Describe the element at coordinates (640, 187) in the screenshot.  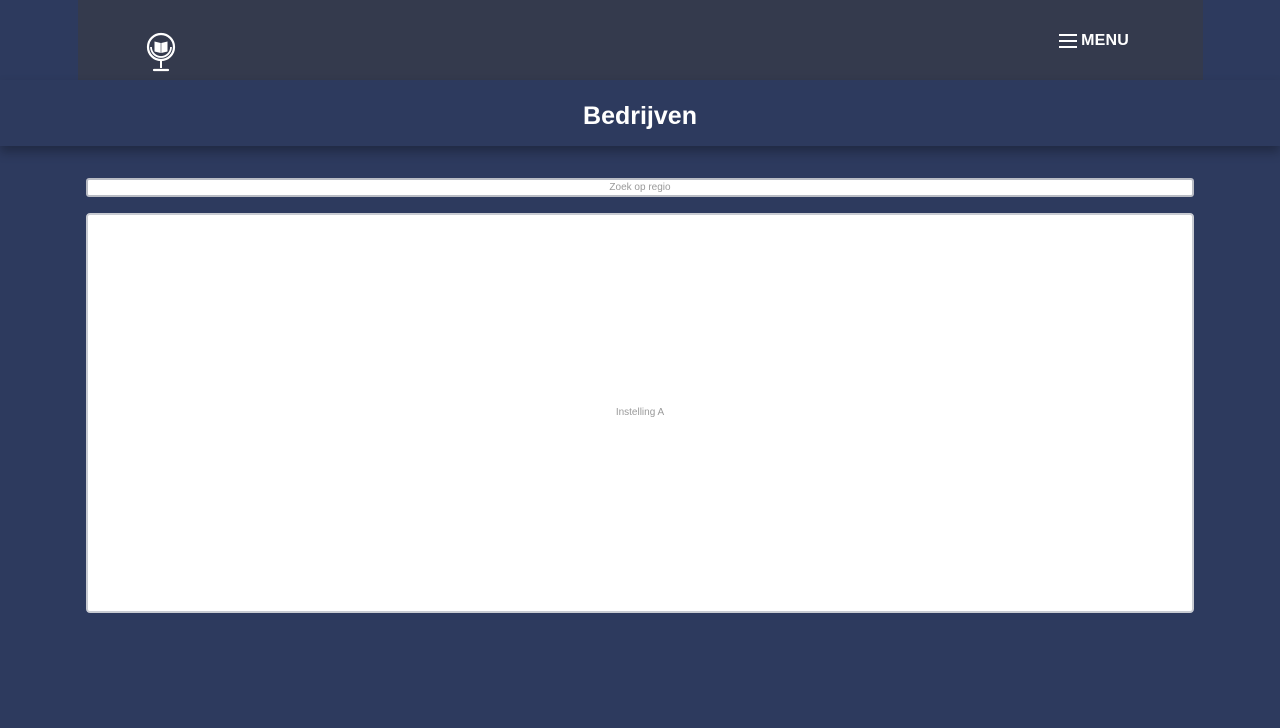
I see `region-search-input` at that location.